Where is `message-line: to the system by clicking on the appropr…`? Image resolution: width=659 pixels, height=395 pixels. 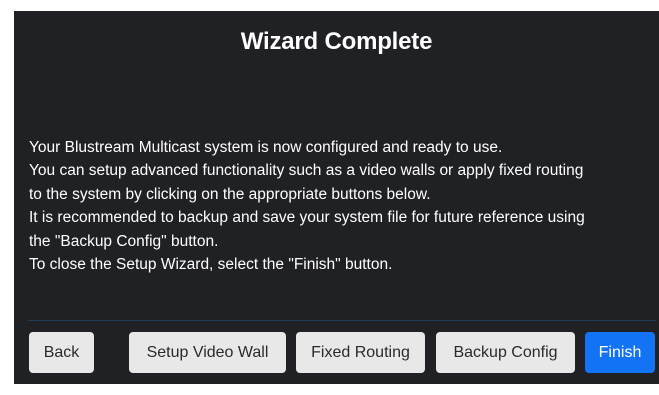
message-line: to the system by clicking on the appropr… is located at coordinates (230, 194).